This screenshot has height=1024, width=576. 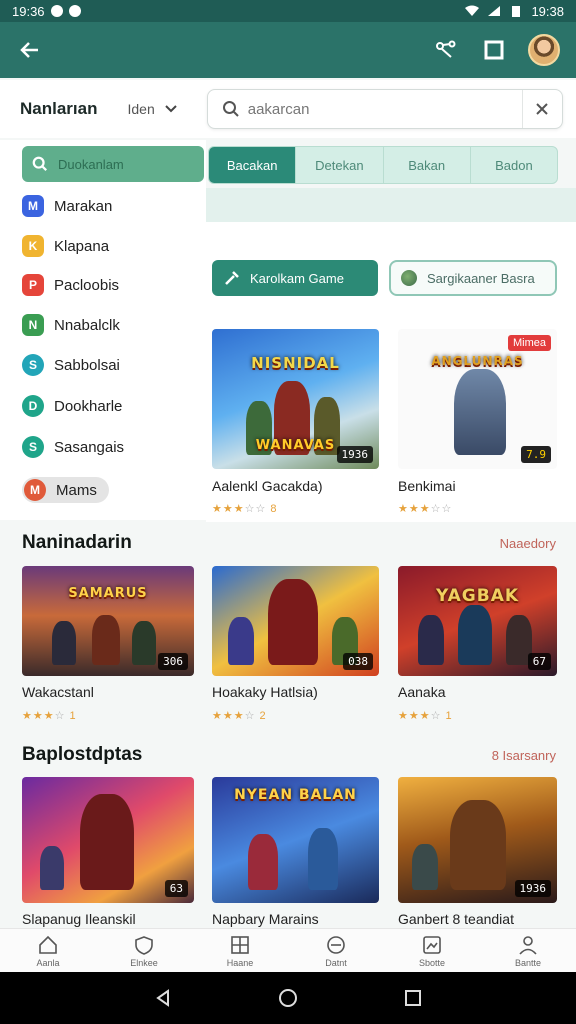 I want to click on category-icon: M, so click(x=33, y=206).